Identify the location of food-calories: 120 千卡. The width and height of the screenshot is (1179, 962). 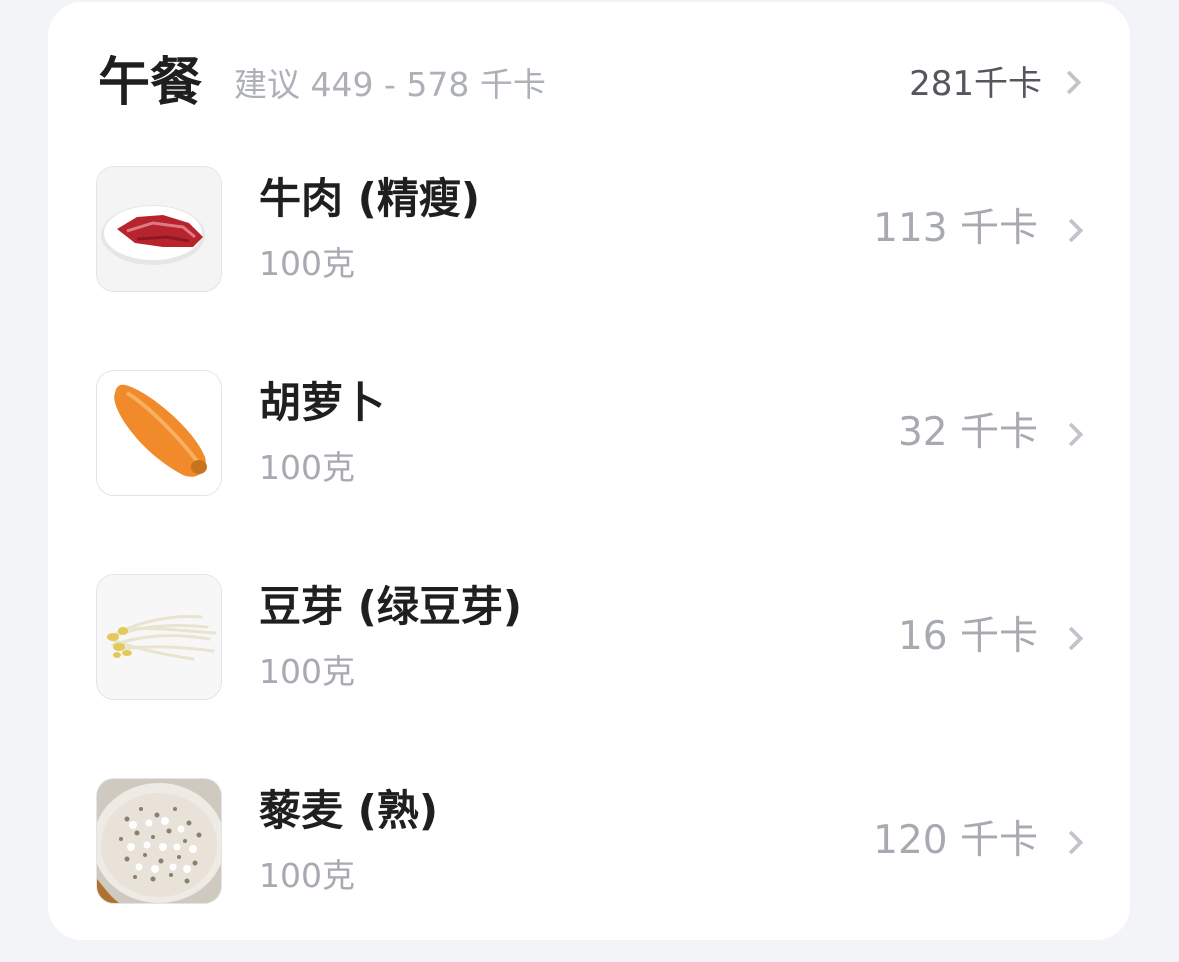
(955, 840).